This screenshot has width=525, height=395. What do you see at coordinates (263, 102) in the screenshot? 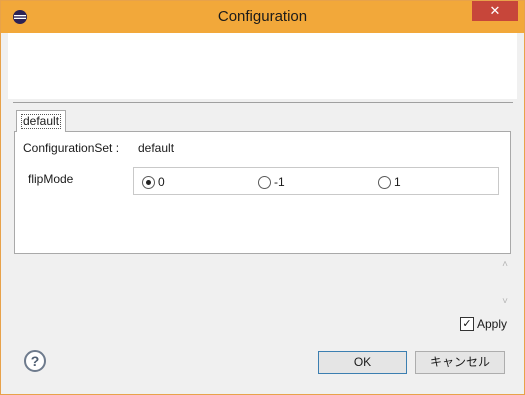
I see `separator` at bounding box center [263, 102].